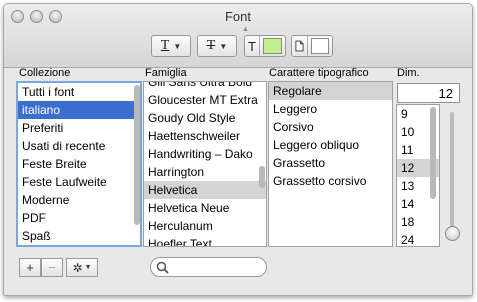  Describe the element at coordinates (79, 146) in the screenshot. I see `collections-item: Usati di recente` at that location.